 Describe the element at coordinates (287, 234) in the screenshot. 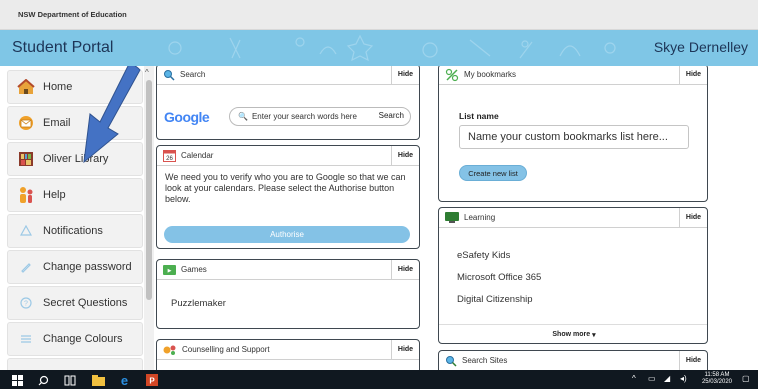

I see `authorise-button: Authorise` at that location.